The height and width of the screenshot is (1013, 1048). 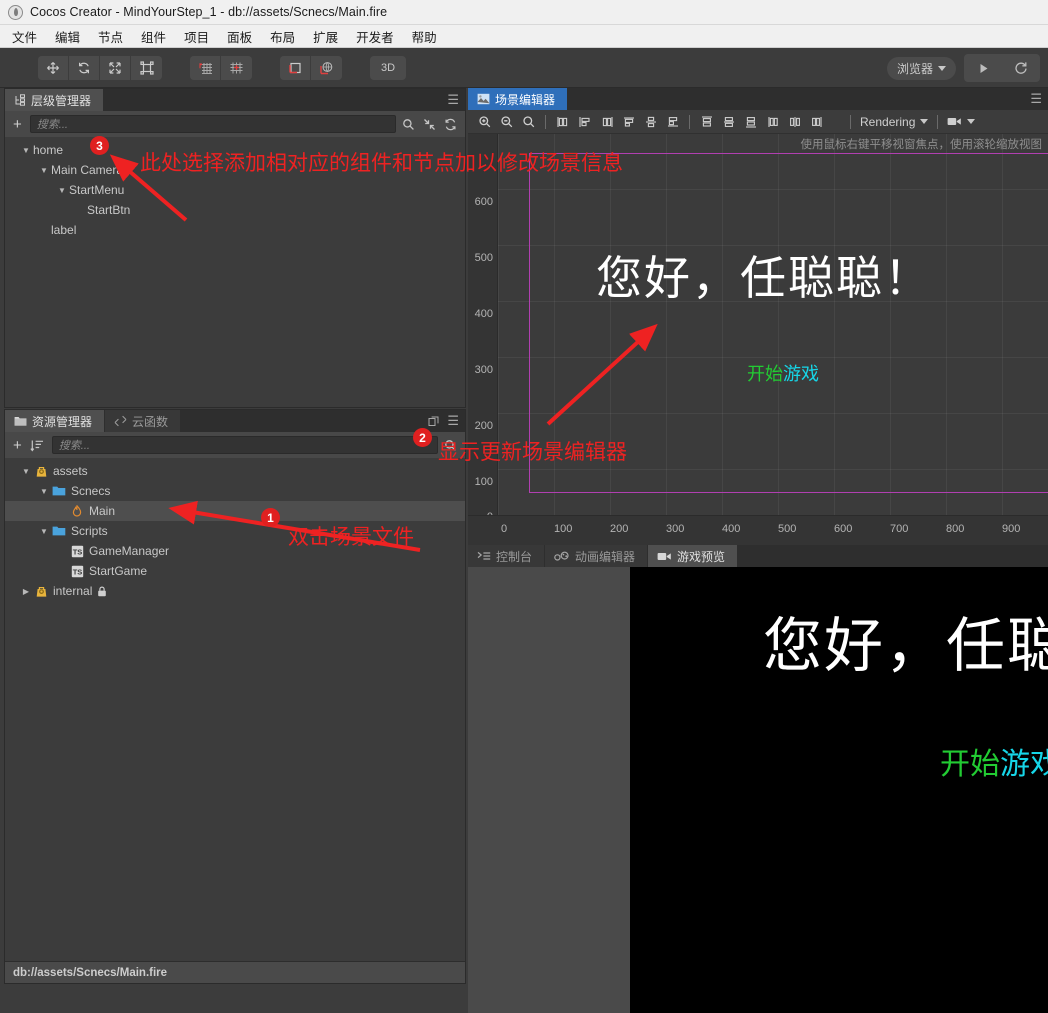 I want to click on tab-scene-editor: 场景编辑器, so click(x=518, y=99).